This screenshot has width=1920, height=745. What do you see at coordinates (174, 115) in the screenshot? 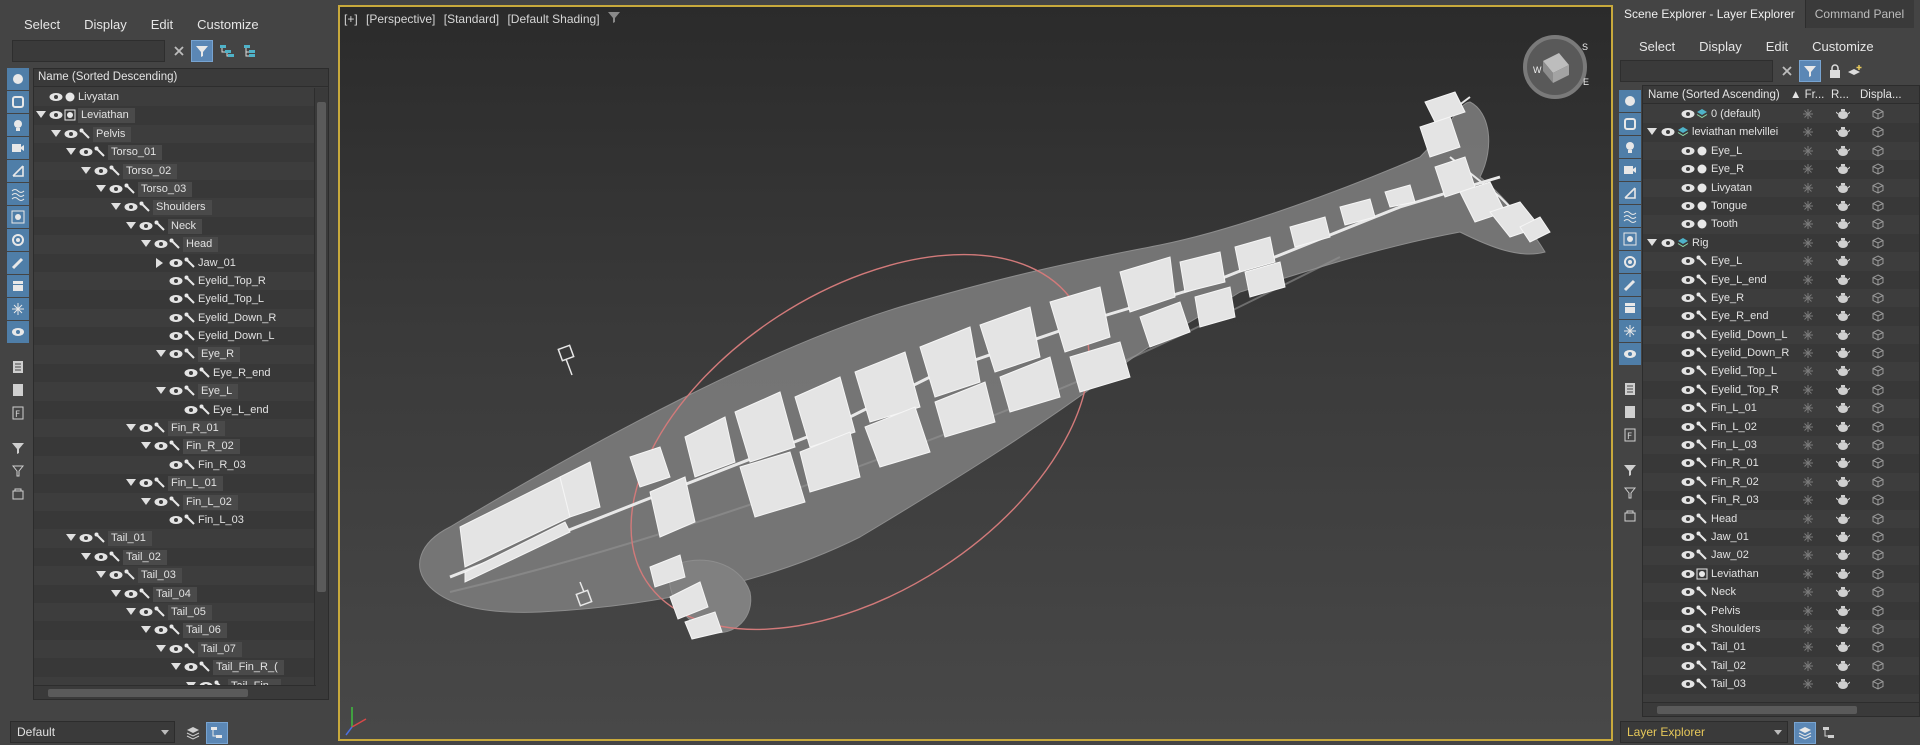
I see `tree-row: Leviathan` at bounding box center [174, 115].